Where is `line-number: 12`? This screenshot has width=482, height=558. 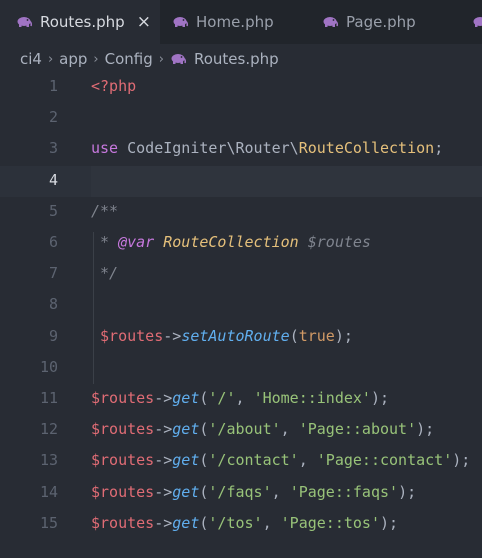 line-number: 12 is located at coordinates (48, 429).